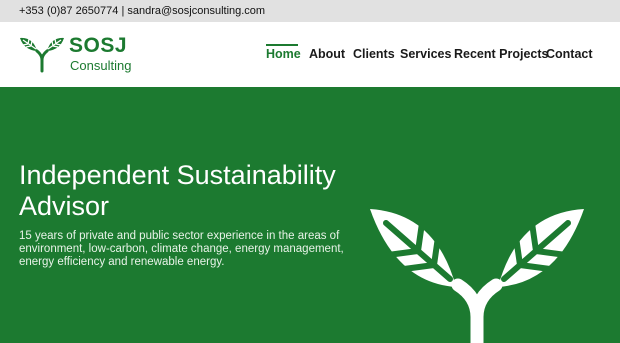  What do you see at coordinates (374, 54) in the screenshot?
I see `nav-clients: Clients` at bounding box center [374, 54].